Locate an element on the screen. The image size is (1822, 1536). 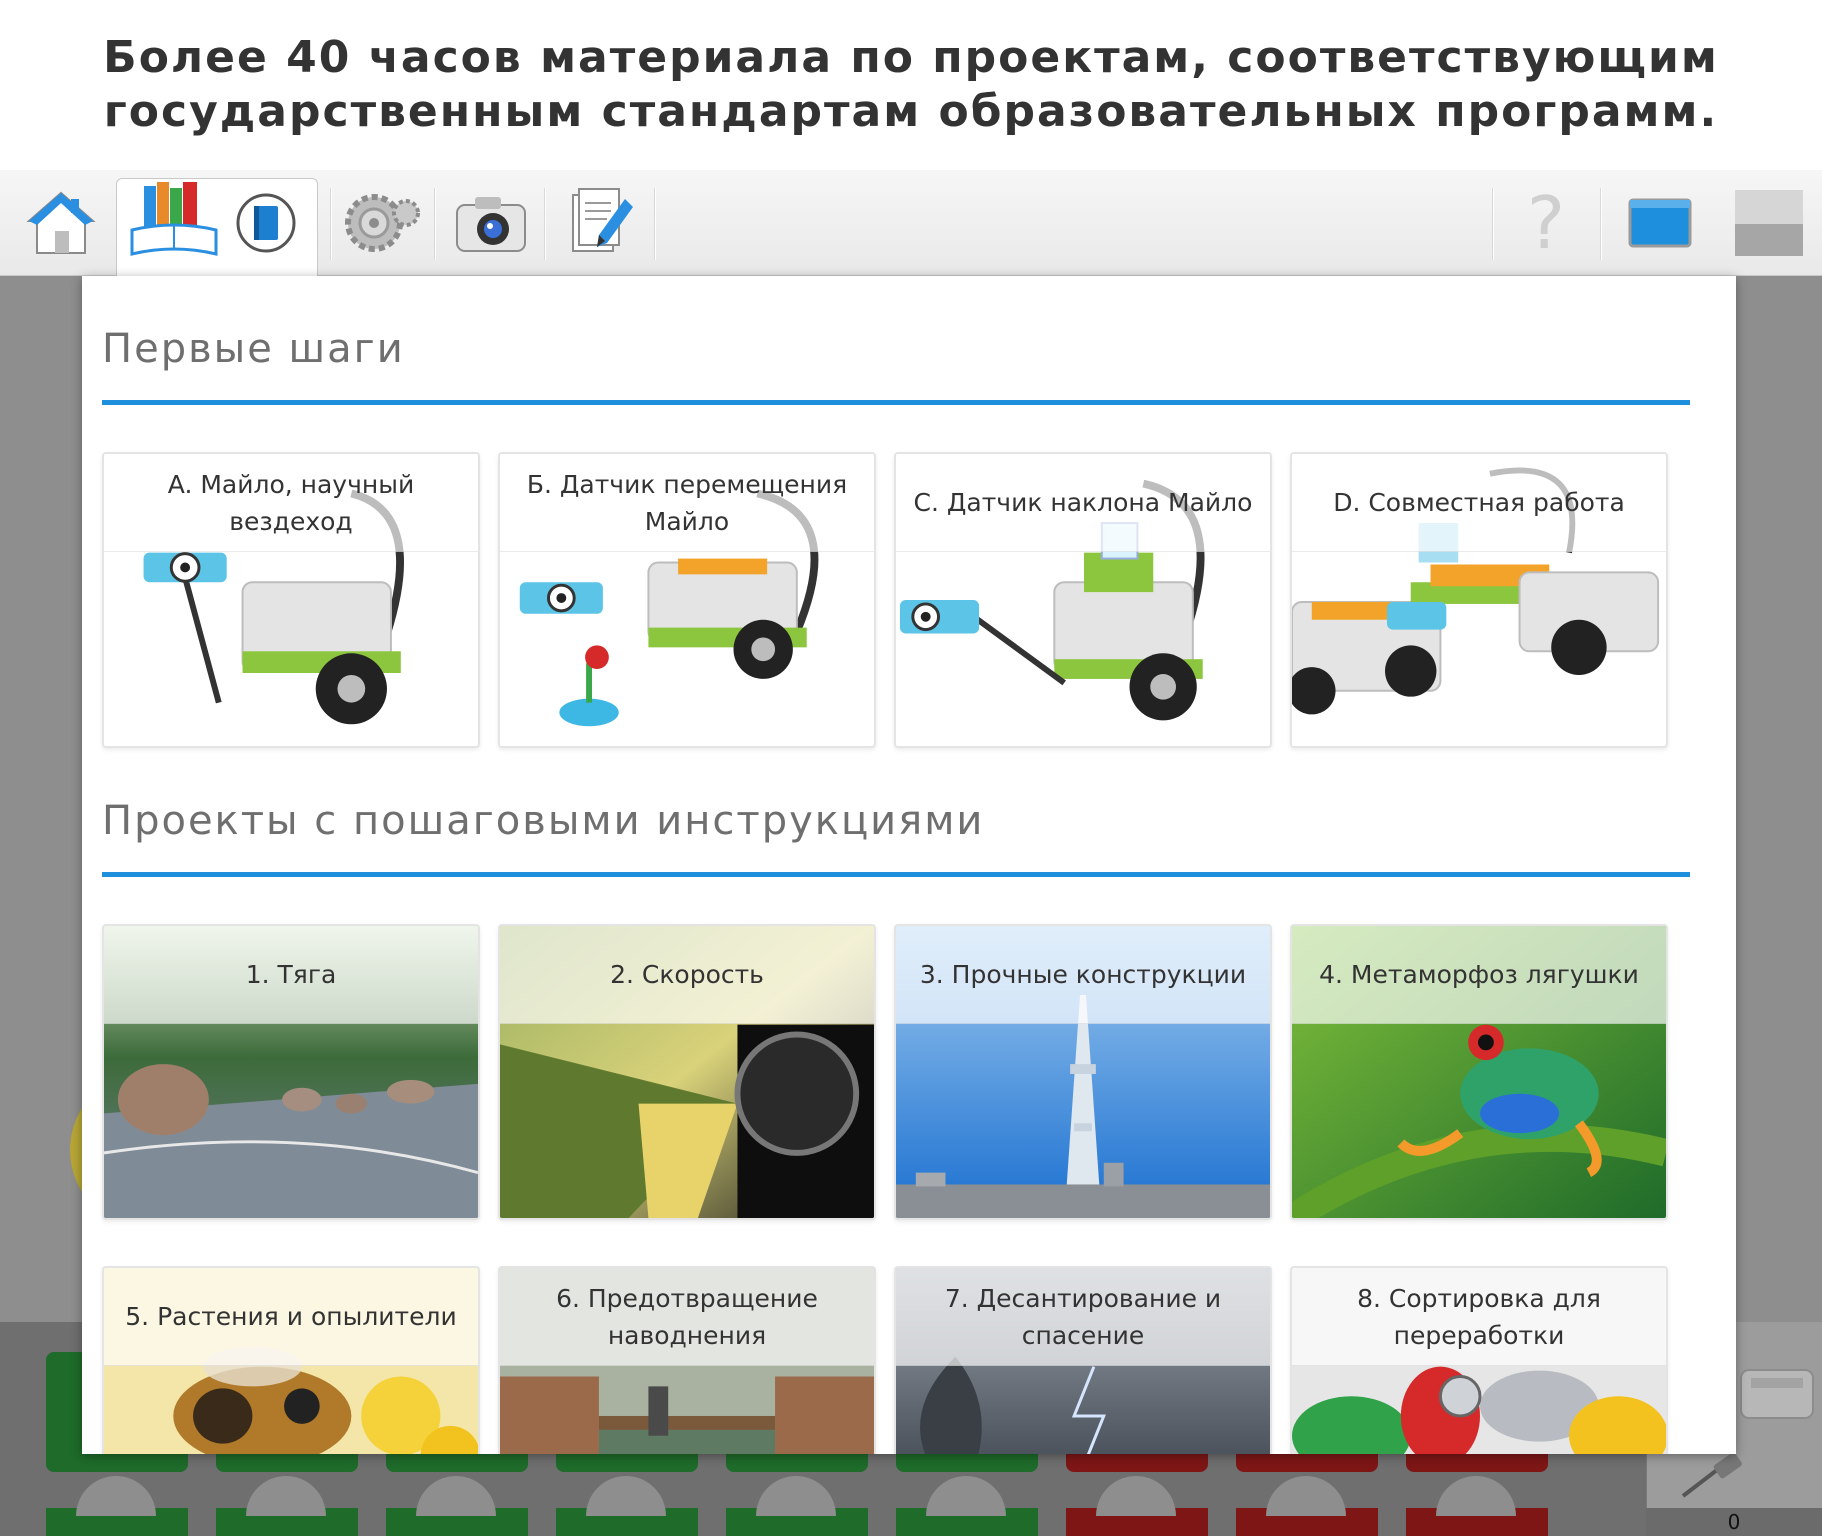
card-label: 1. Тяга is located at coordinates (291, 975).